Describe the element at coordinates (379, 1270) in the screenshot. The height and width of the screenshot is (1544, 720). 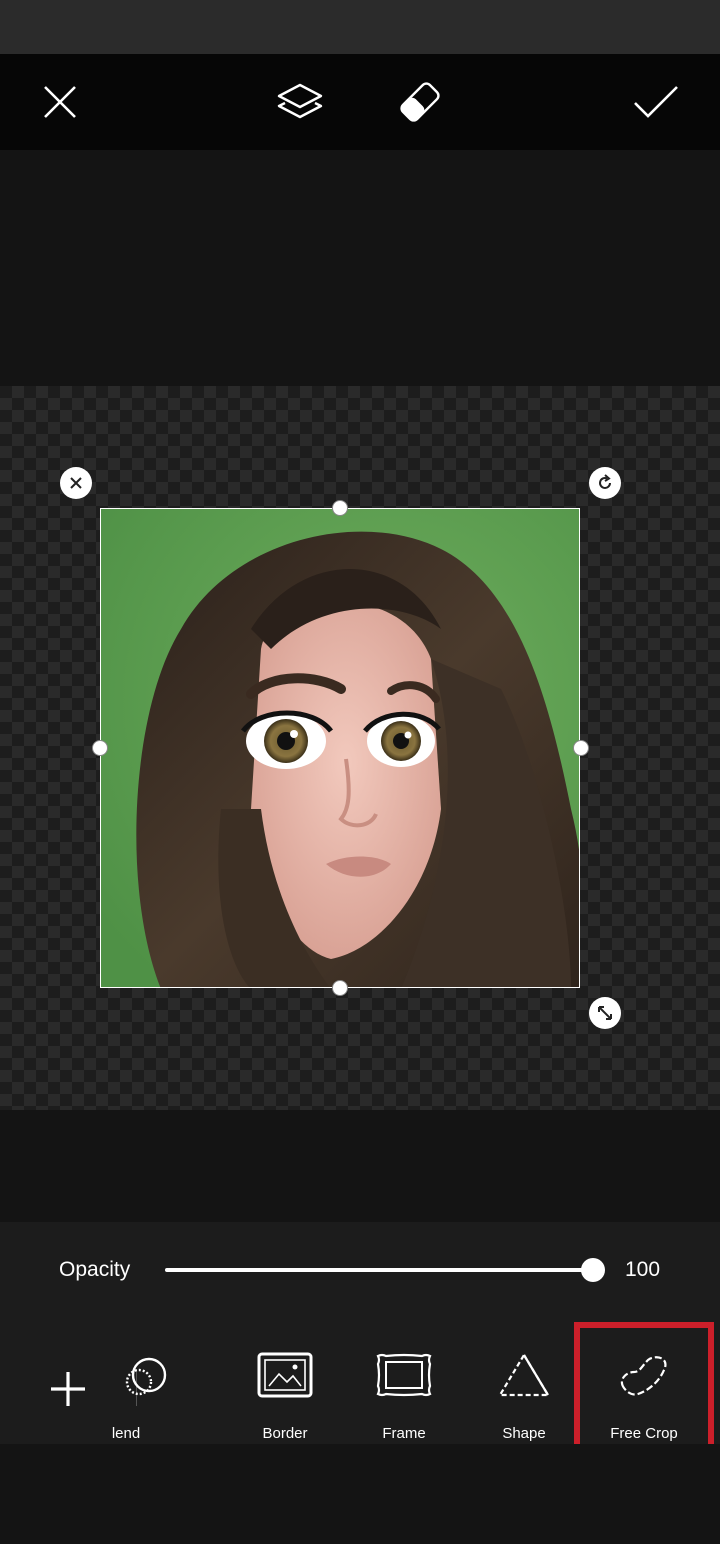
I see `opacity-slider` at that location.